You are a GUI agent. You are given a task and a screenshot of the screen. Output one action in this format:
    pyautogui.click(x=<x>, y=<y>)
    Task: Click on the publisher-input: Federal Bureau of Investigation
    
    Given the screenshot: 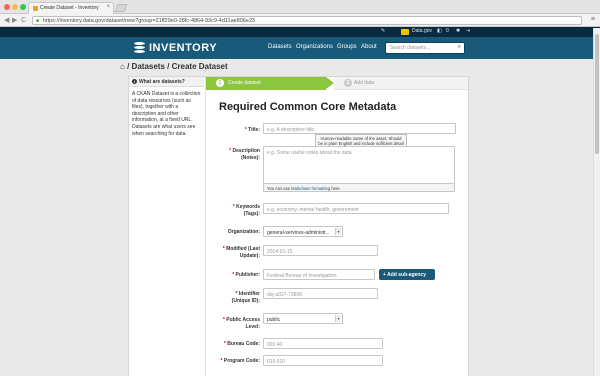 What is the action you would take?
    pyautogui.click(x=319, y=274)
    